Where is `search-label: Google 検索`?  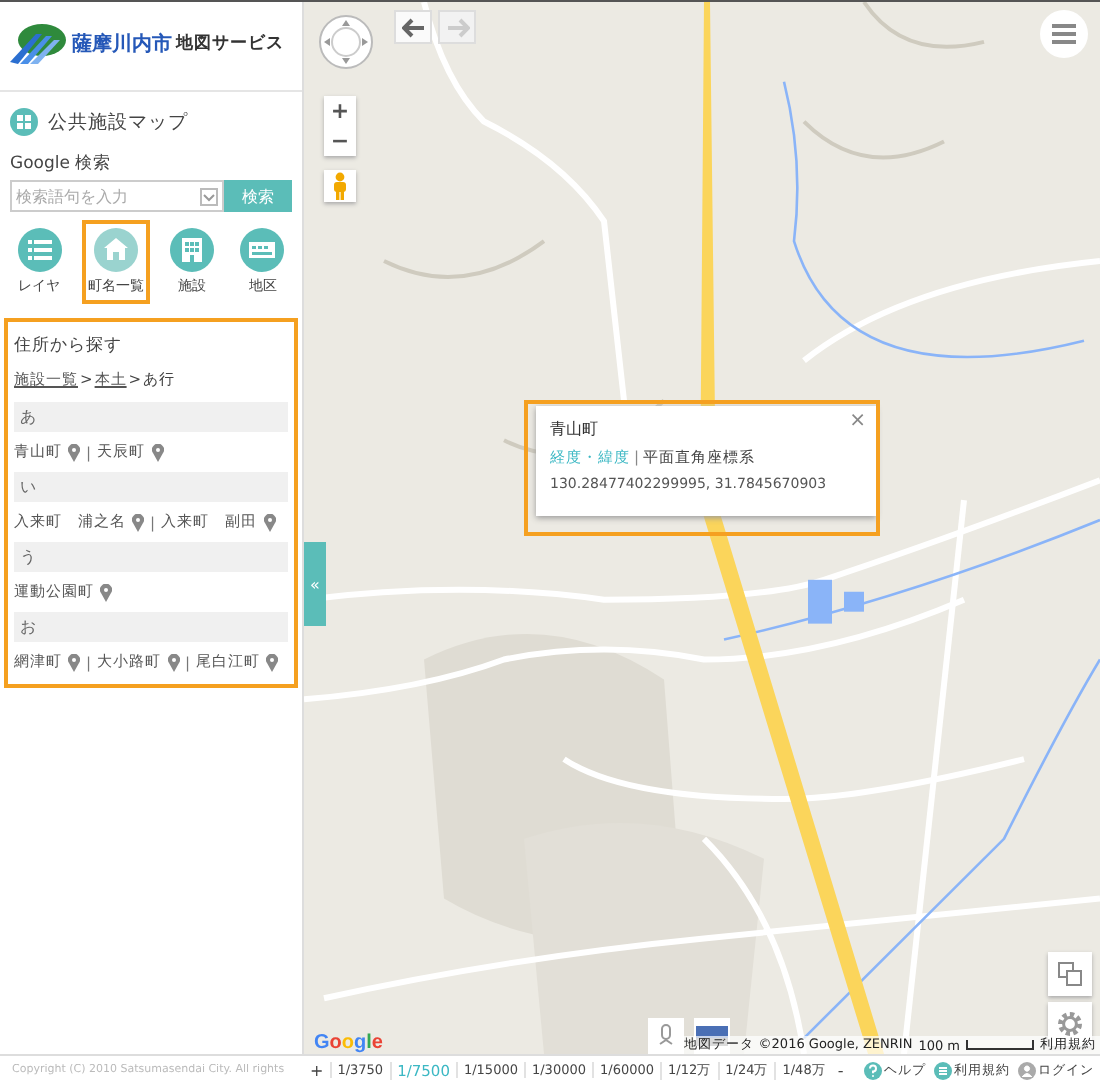 search-label: Google 検索 is located at coordinates (62, 164).